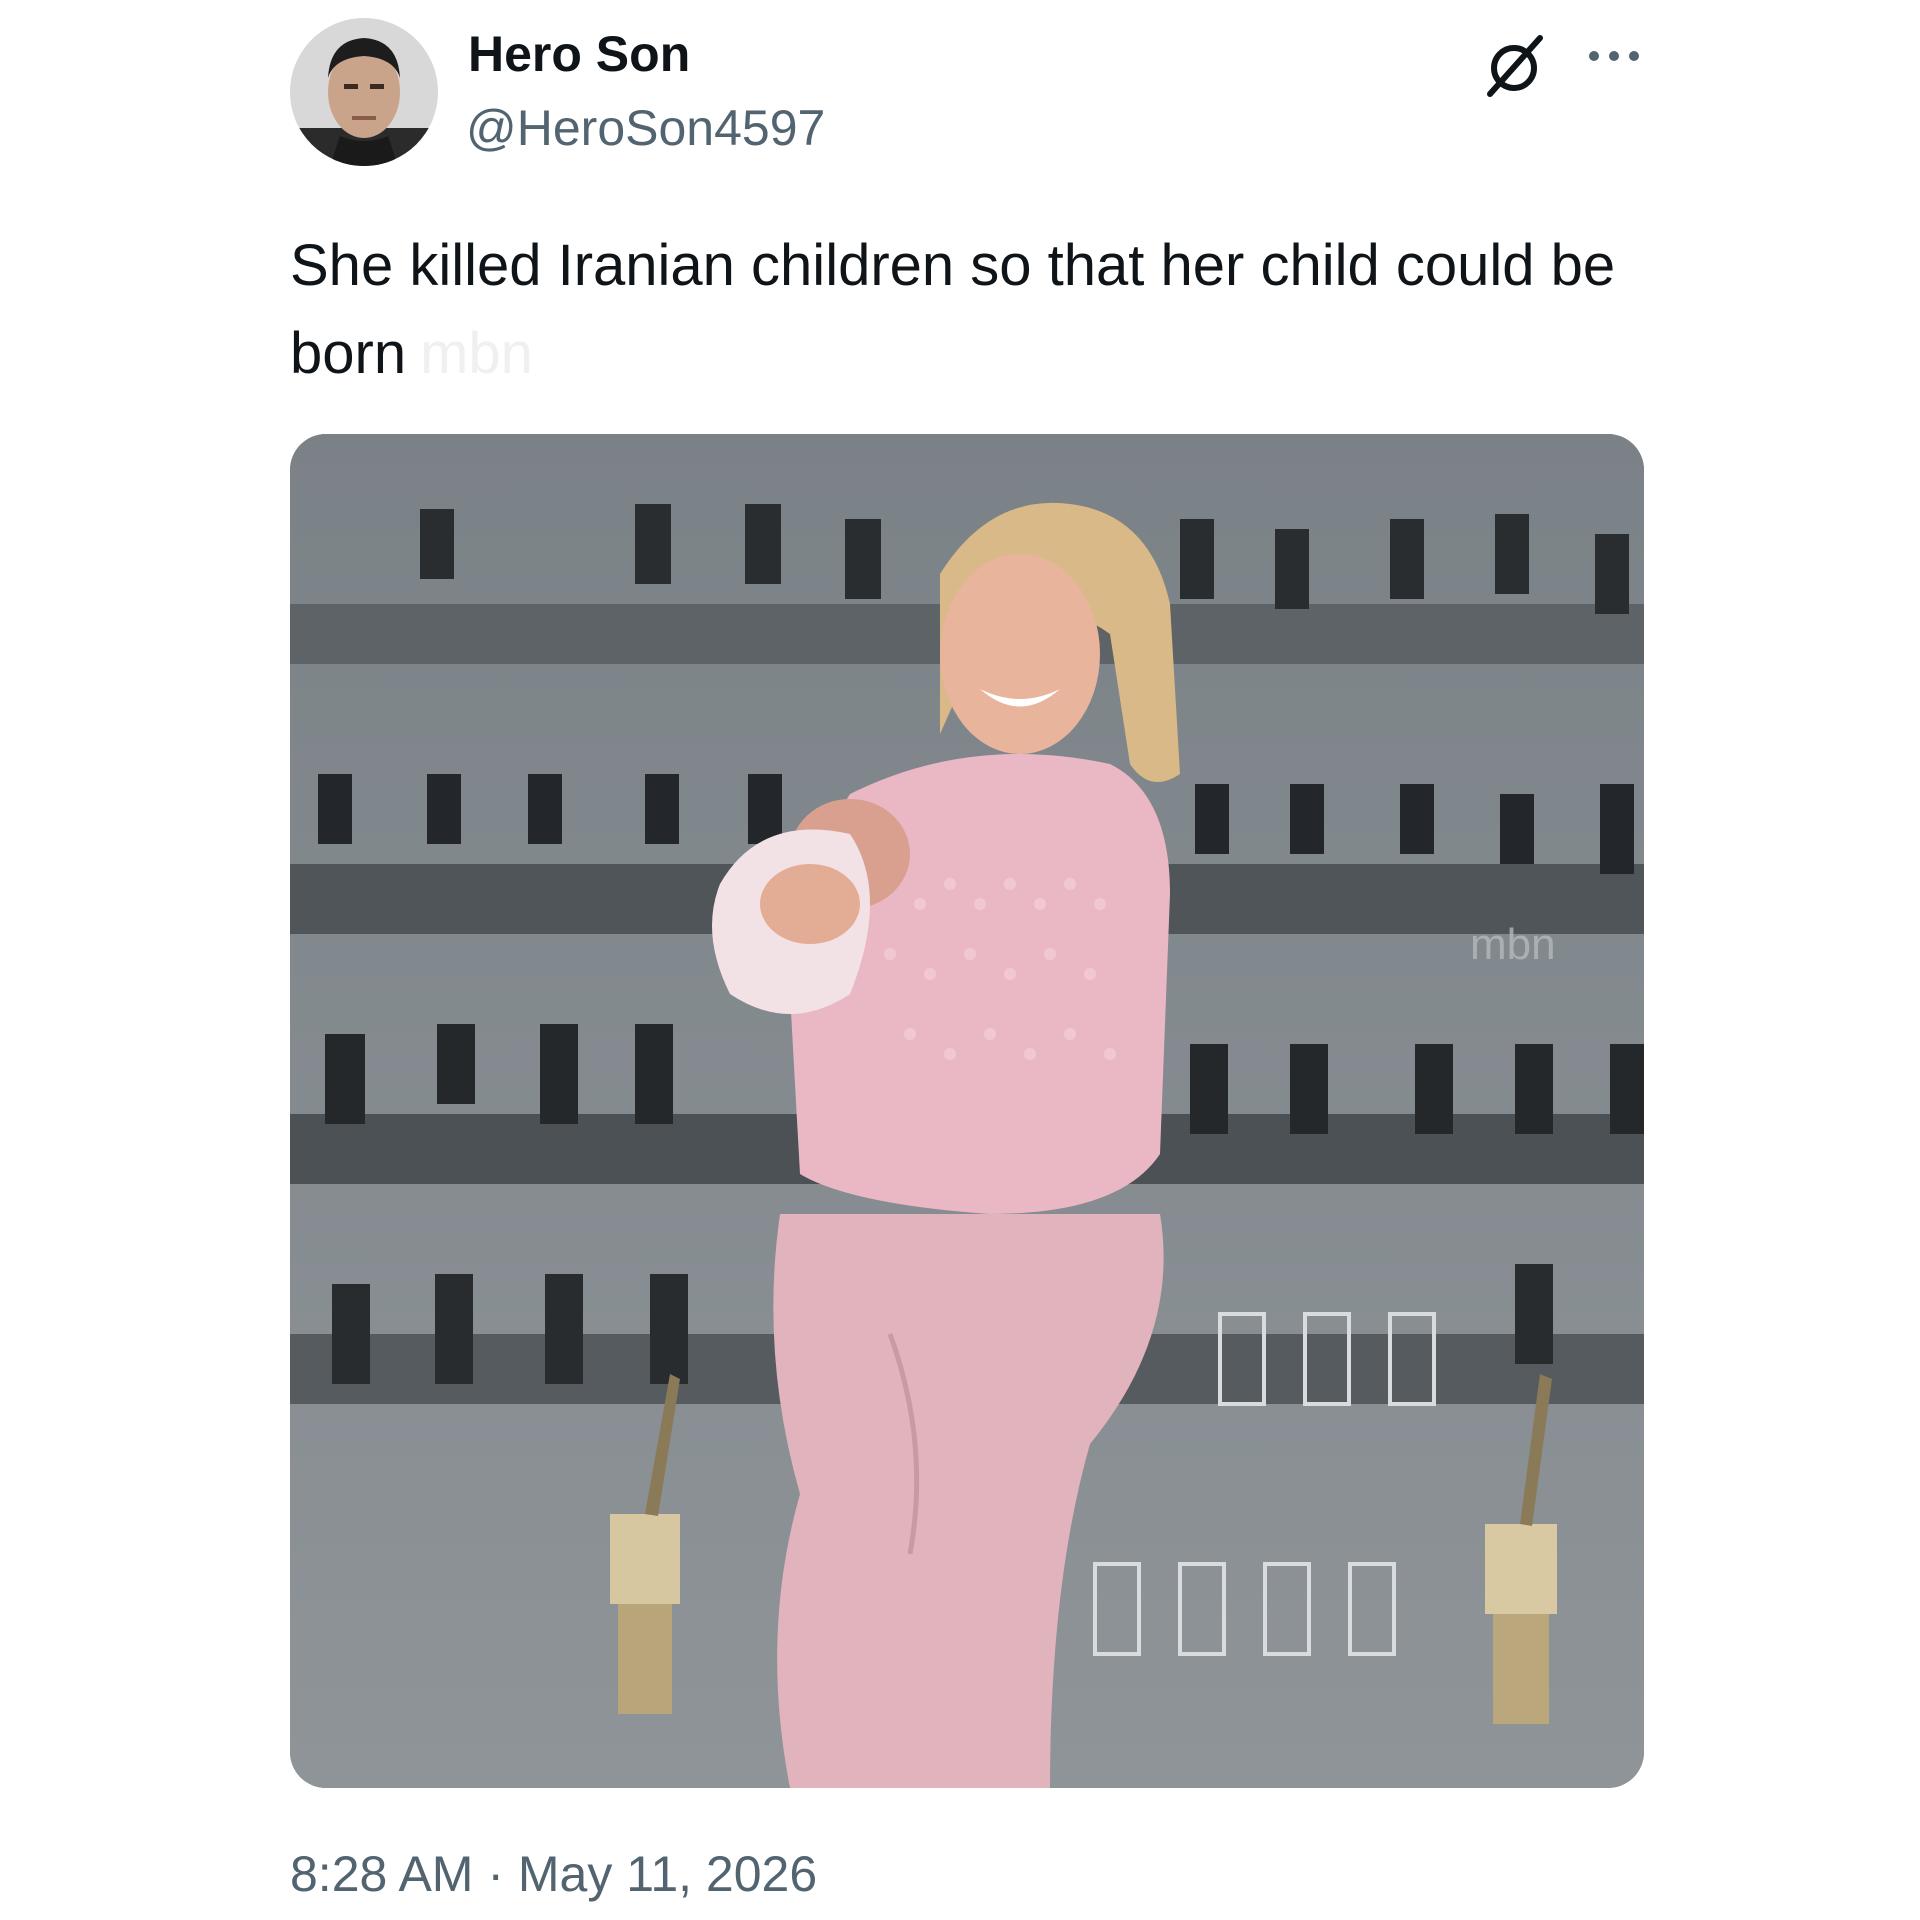  I want to click on author-display-name: Hero Son, so click(579, 54).